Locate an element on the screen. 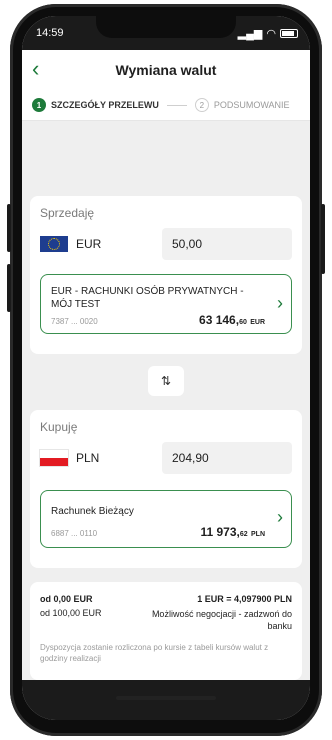 This screenshot has height=740, width=332. sell-currency-selector: EUR is located at coordinates (70, 244).